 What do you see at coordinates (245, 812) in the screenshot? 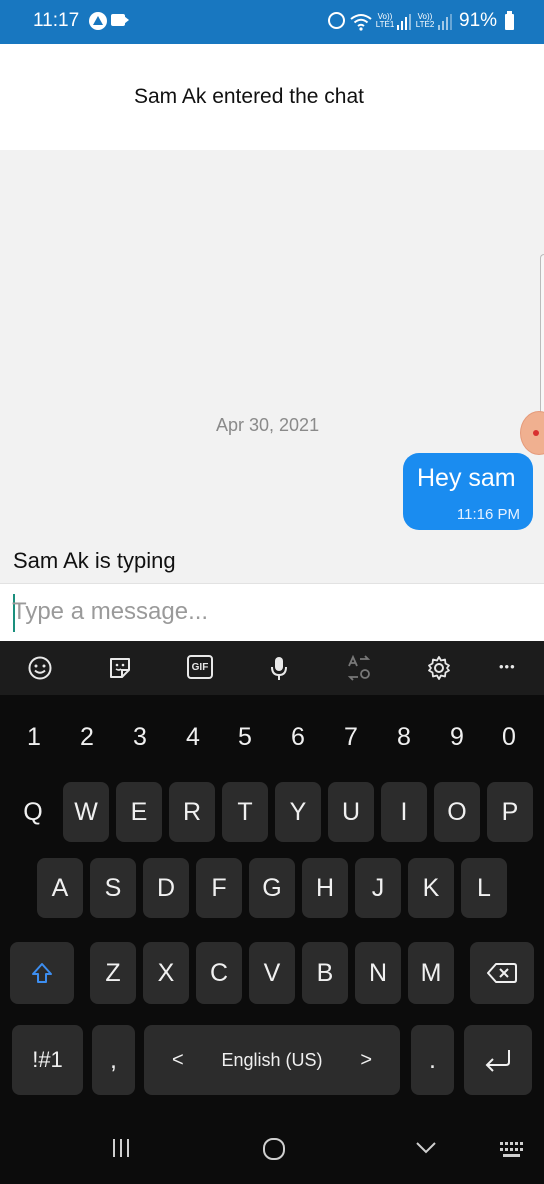
I see `key-t: T` at bounding box center [245, 812].